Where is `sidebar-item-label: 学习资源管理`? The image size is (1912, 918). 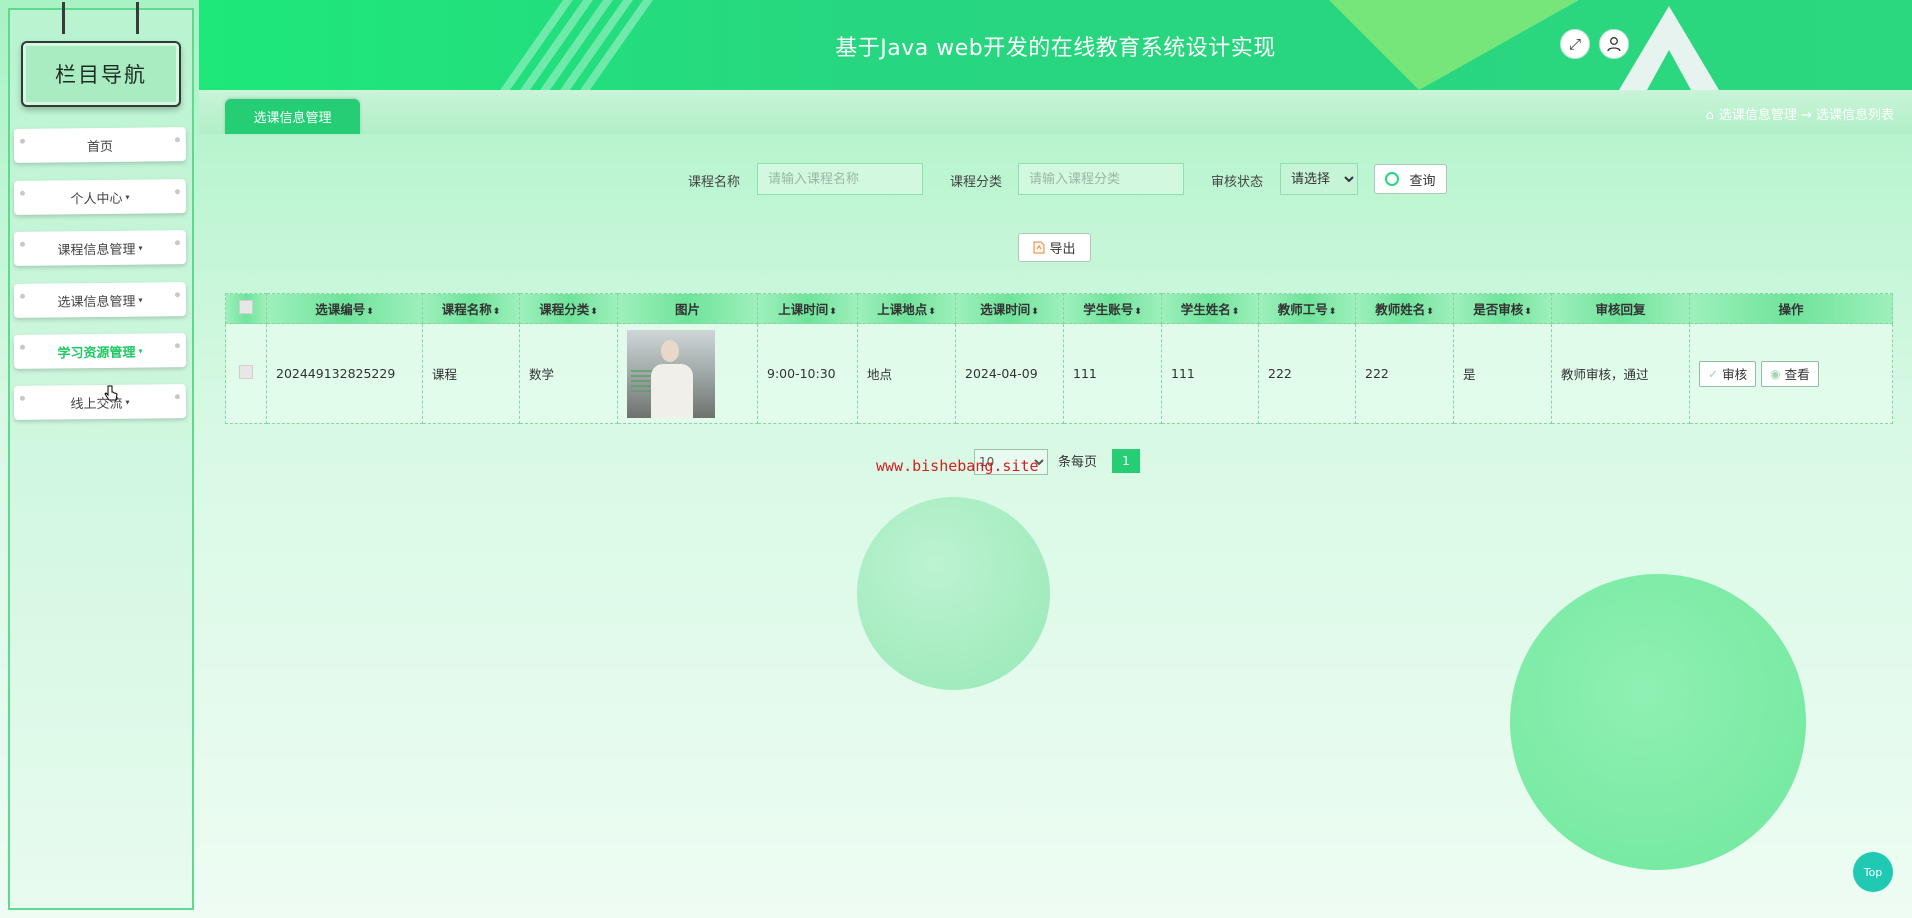
sidebar-item-label: 学习资源管理 is located at coordinates (96, 353).